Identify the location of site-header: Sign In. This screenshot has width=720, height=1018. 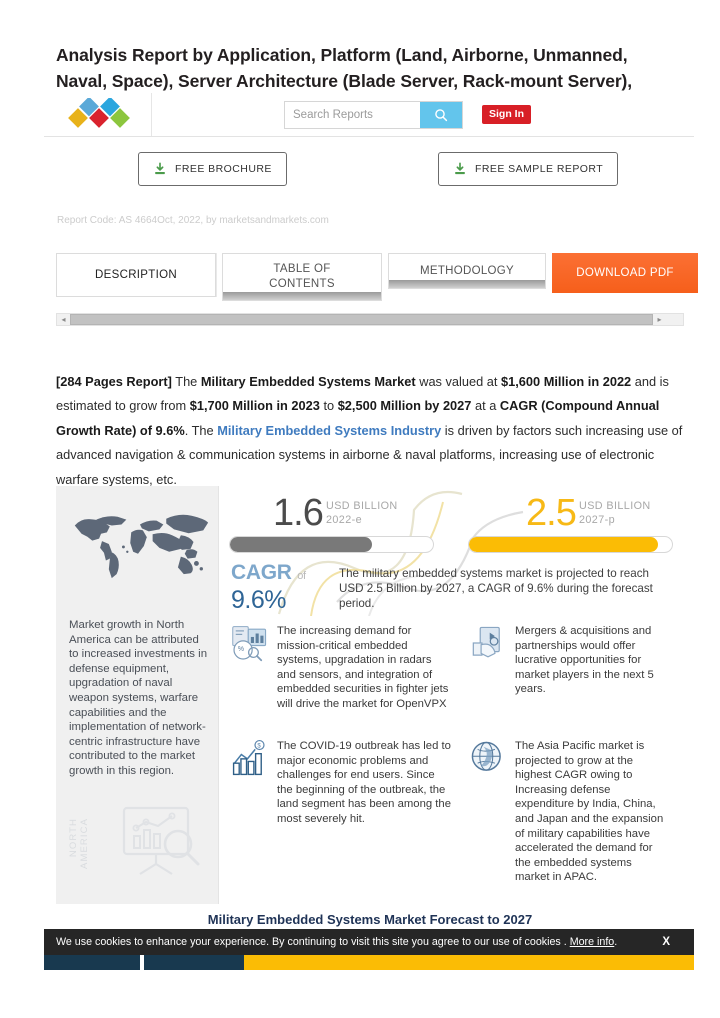
(369, 115).